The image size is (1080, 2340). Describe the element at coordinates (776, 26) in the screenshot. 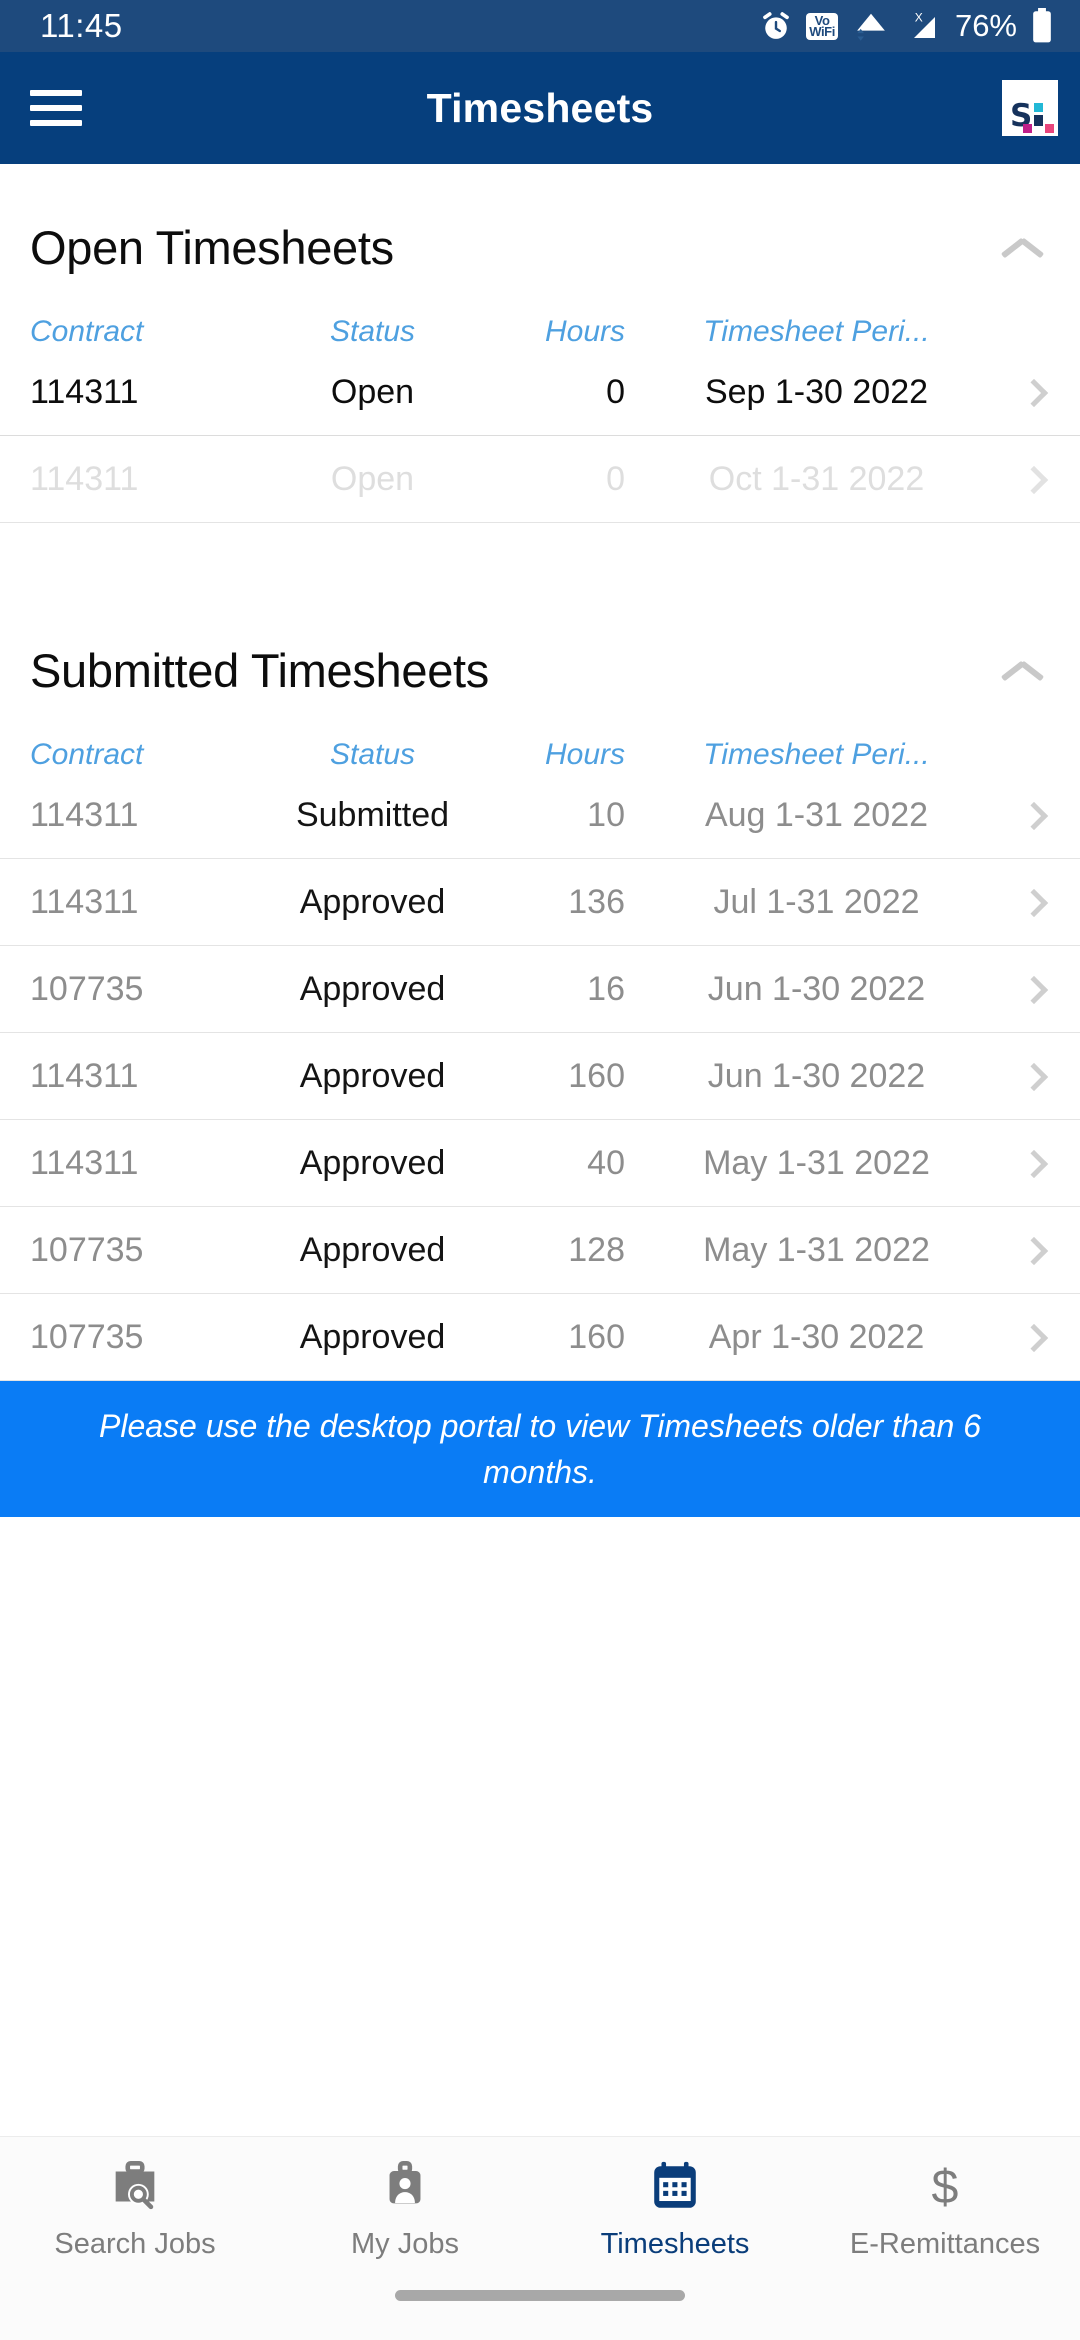

I see `alarm-clock-icon` at that location.